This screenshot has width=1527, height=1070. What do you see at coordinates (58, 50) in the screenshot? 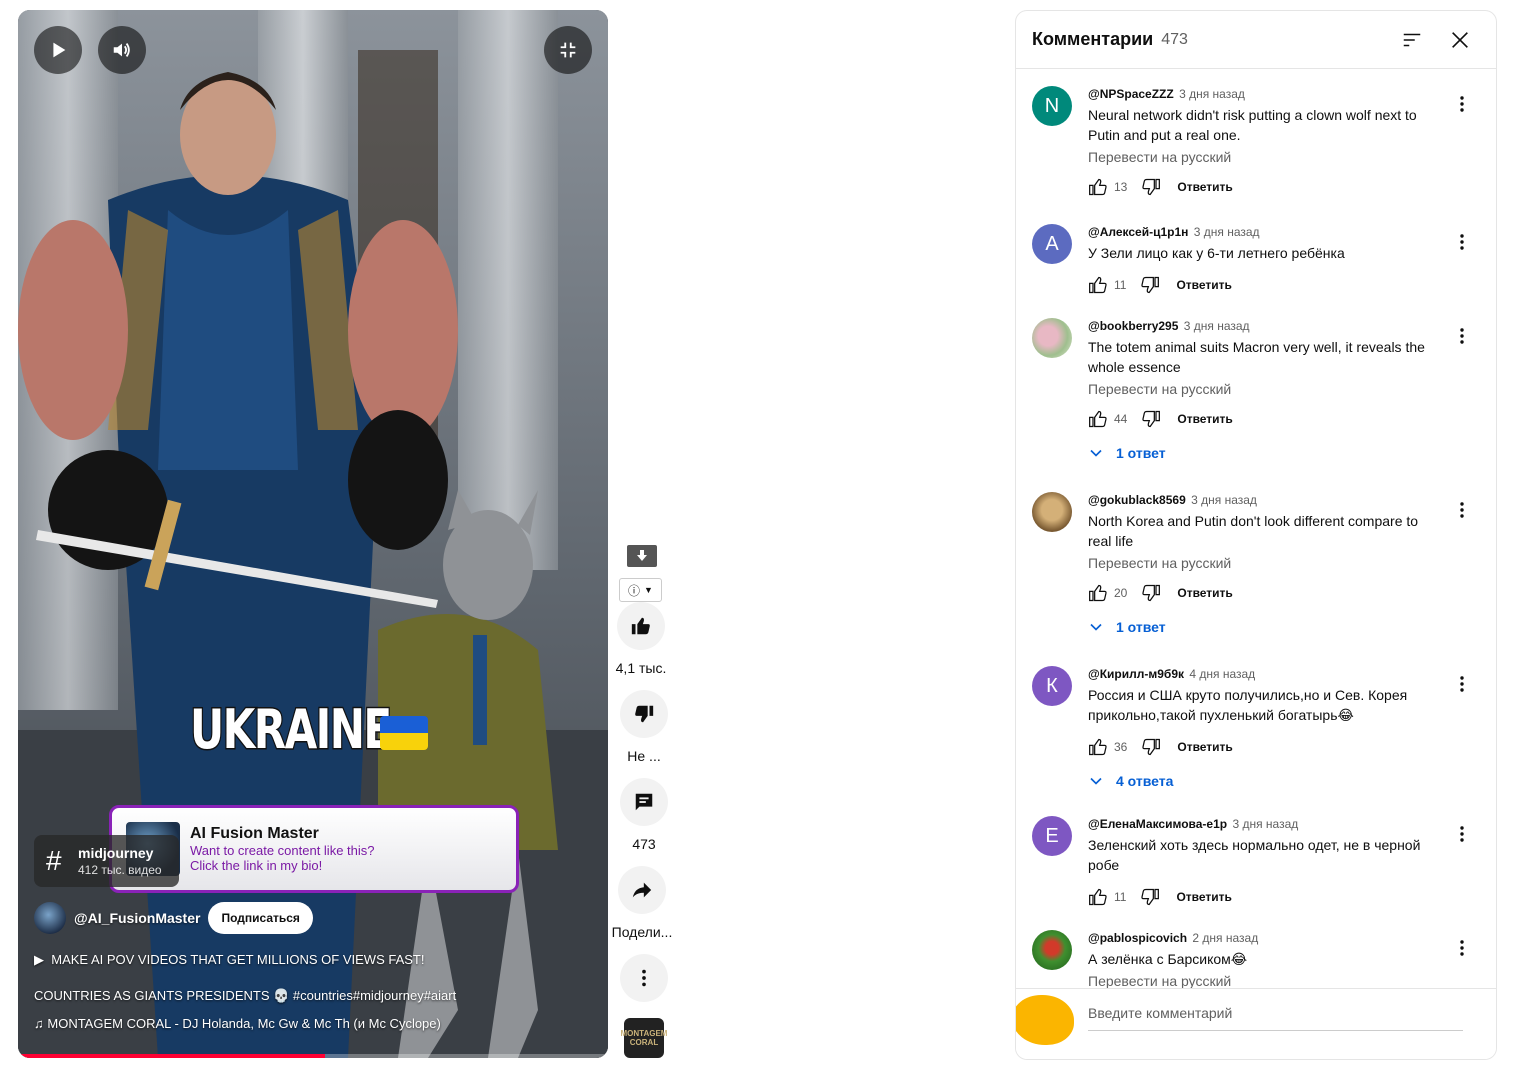
I see `play-button` at bounding box center [58, 50].